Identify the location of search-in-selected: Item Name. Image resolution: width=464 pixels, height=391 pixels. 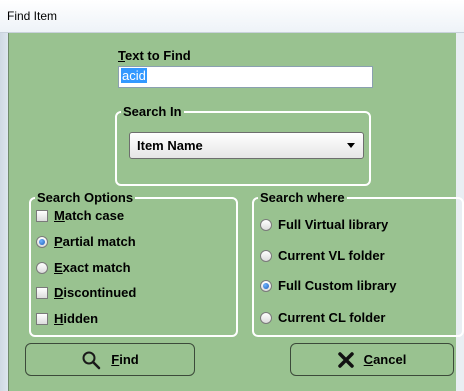
(170, 145).